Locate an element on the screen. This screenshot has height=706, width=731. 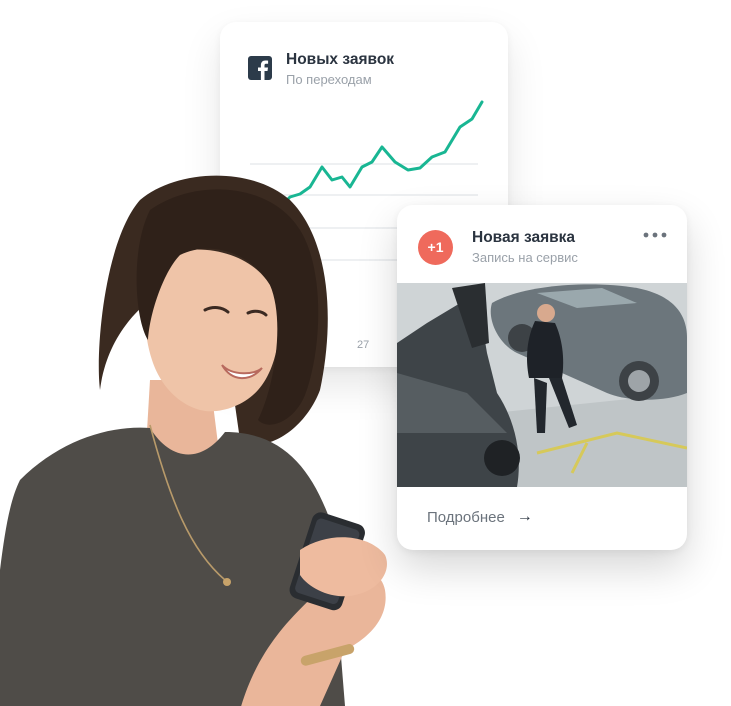
details-link: Подробнее → is located at coordinates (480, 517).